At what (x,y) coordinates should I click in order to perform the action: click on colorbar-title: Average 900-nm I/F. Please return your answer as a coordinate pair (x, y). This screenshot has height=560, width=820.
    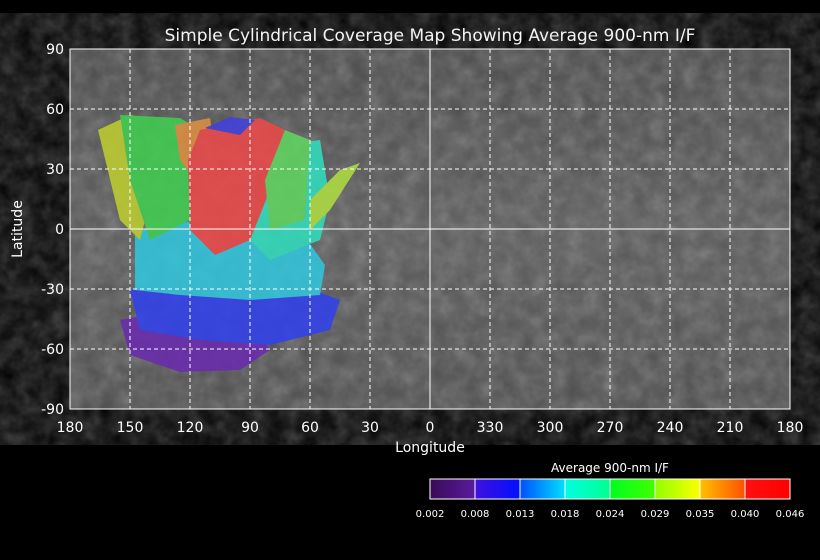
    Looking at the image, I should click on (610, 468).